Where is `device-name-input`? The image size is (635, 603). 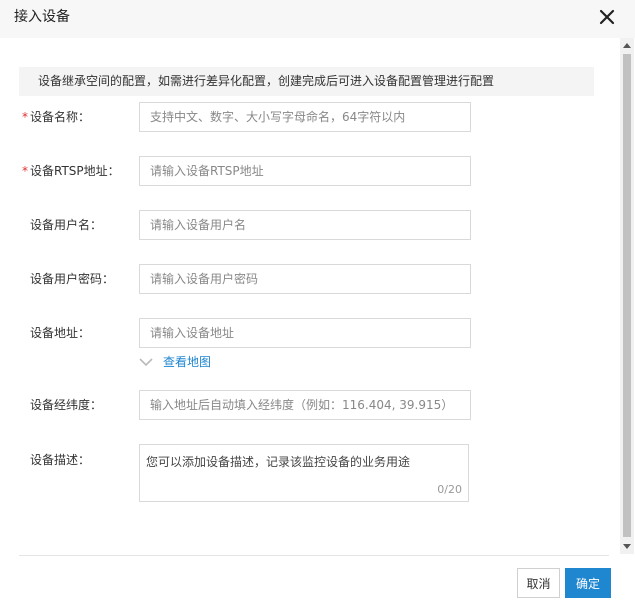
device-name-input is located at coordinates (305, 117).